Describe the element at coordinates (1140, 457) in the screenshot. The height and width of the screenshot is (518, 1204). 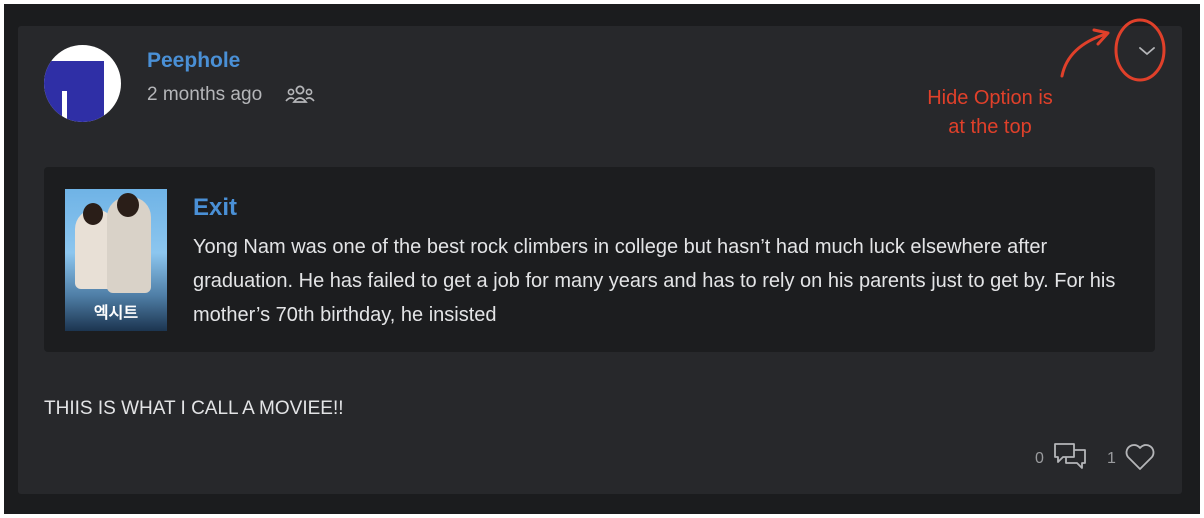
I see `heart-icon` at that location.